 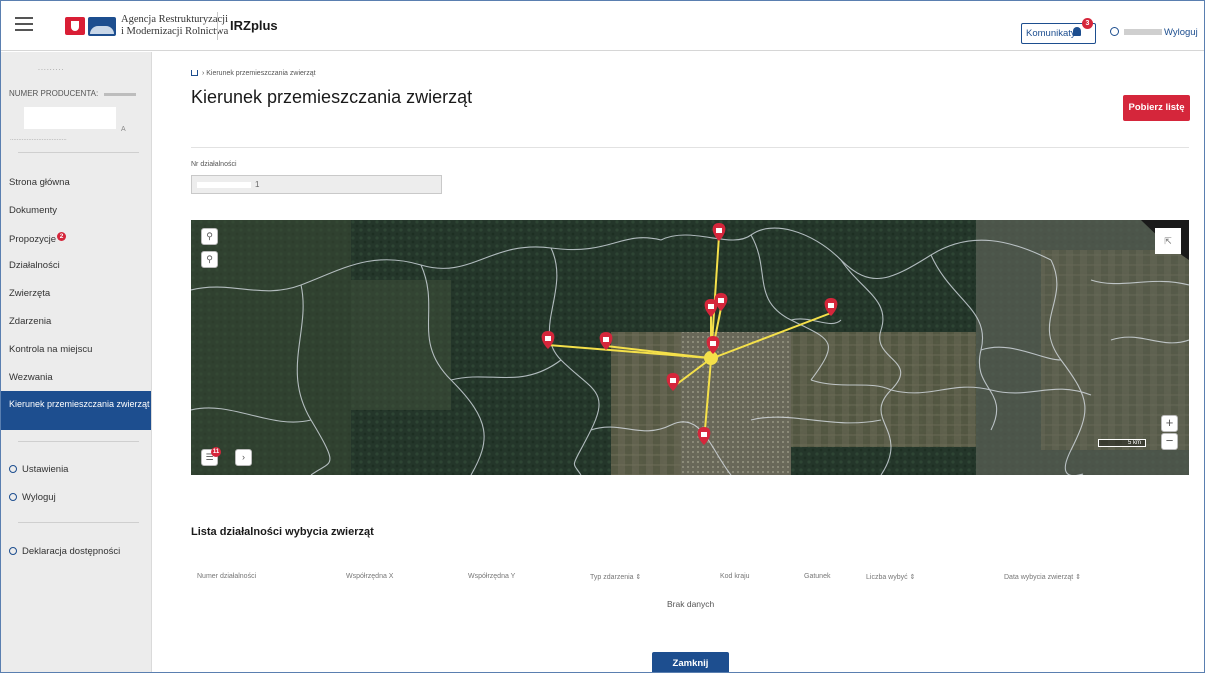 What do you see at coordinates (76, 238) in the screenshot?
I see `sidebar-item-propozycje: Propozycje 2` at bounding box center [76, 238].